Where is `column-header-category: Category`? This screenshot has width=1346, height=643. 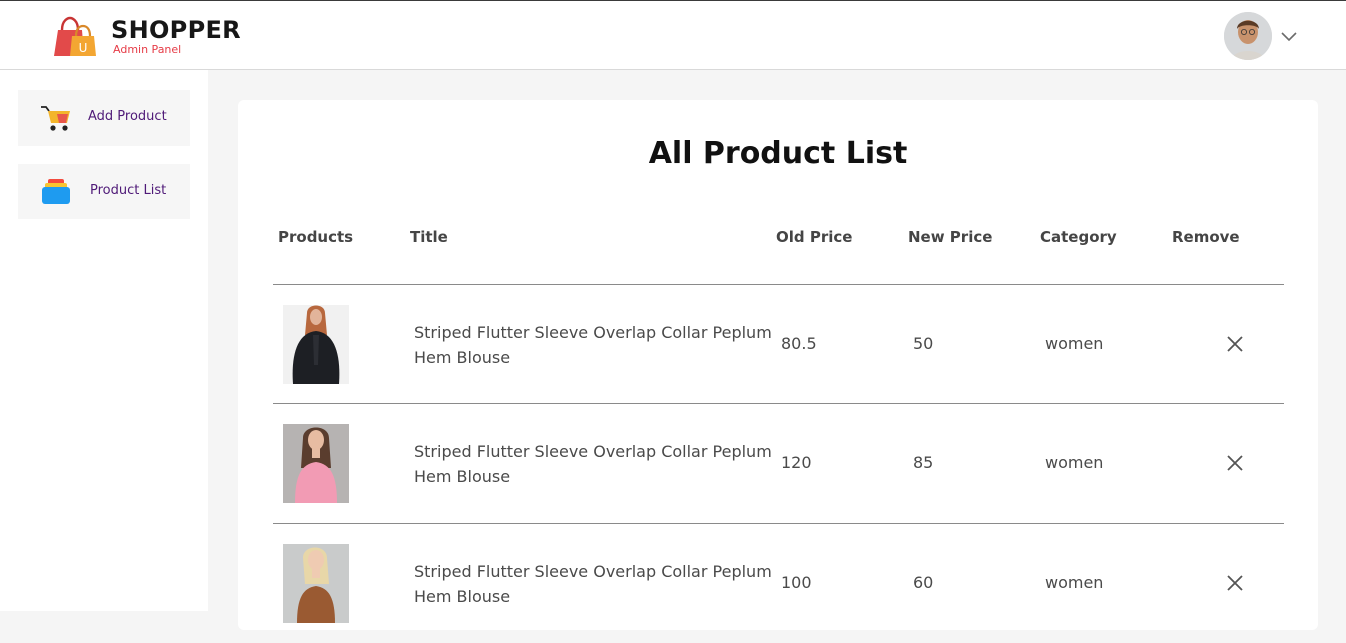 column-header-category: Category is located at coordinates (1078, 237).